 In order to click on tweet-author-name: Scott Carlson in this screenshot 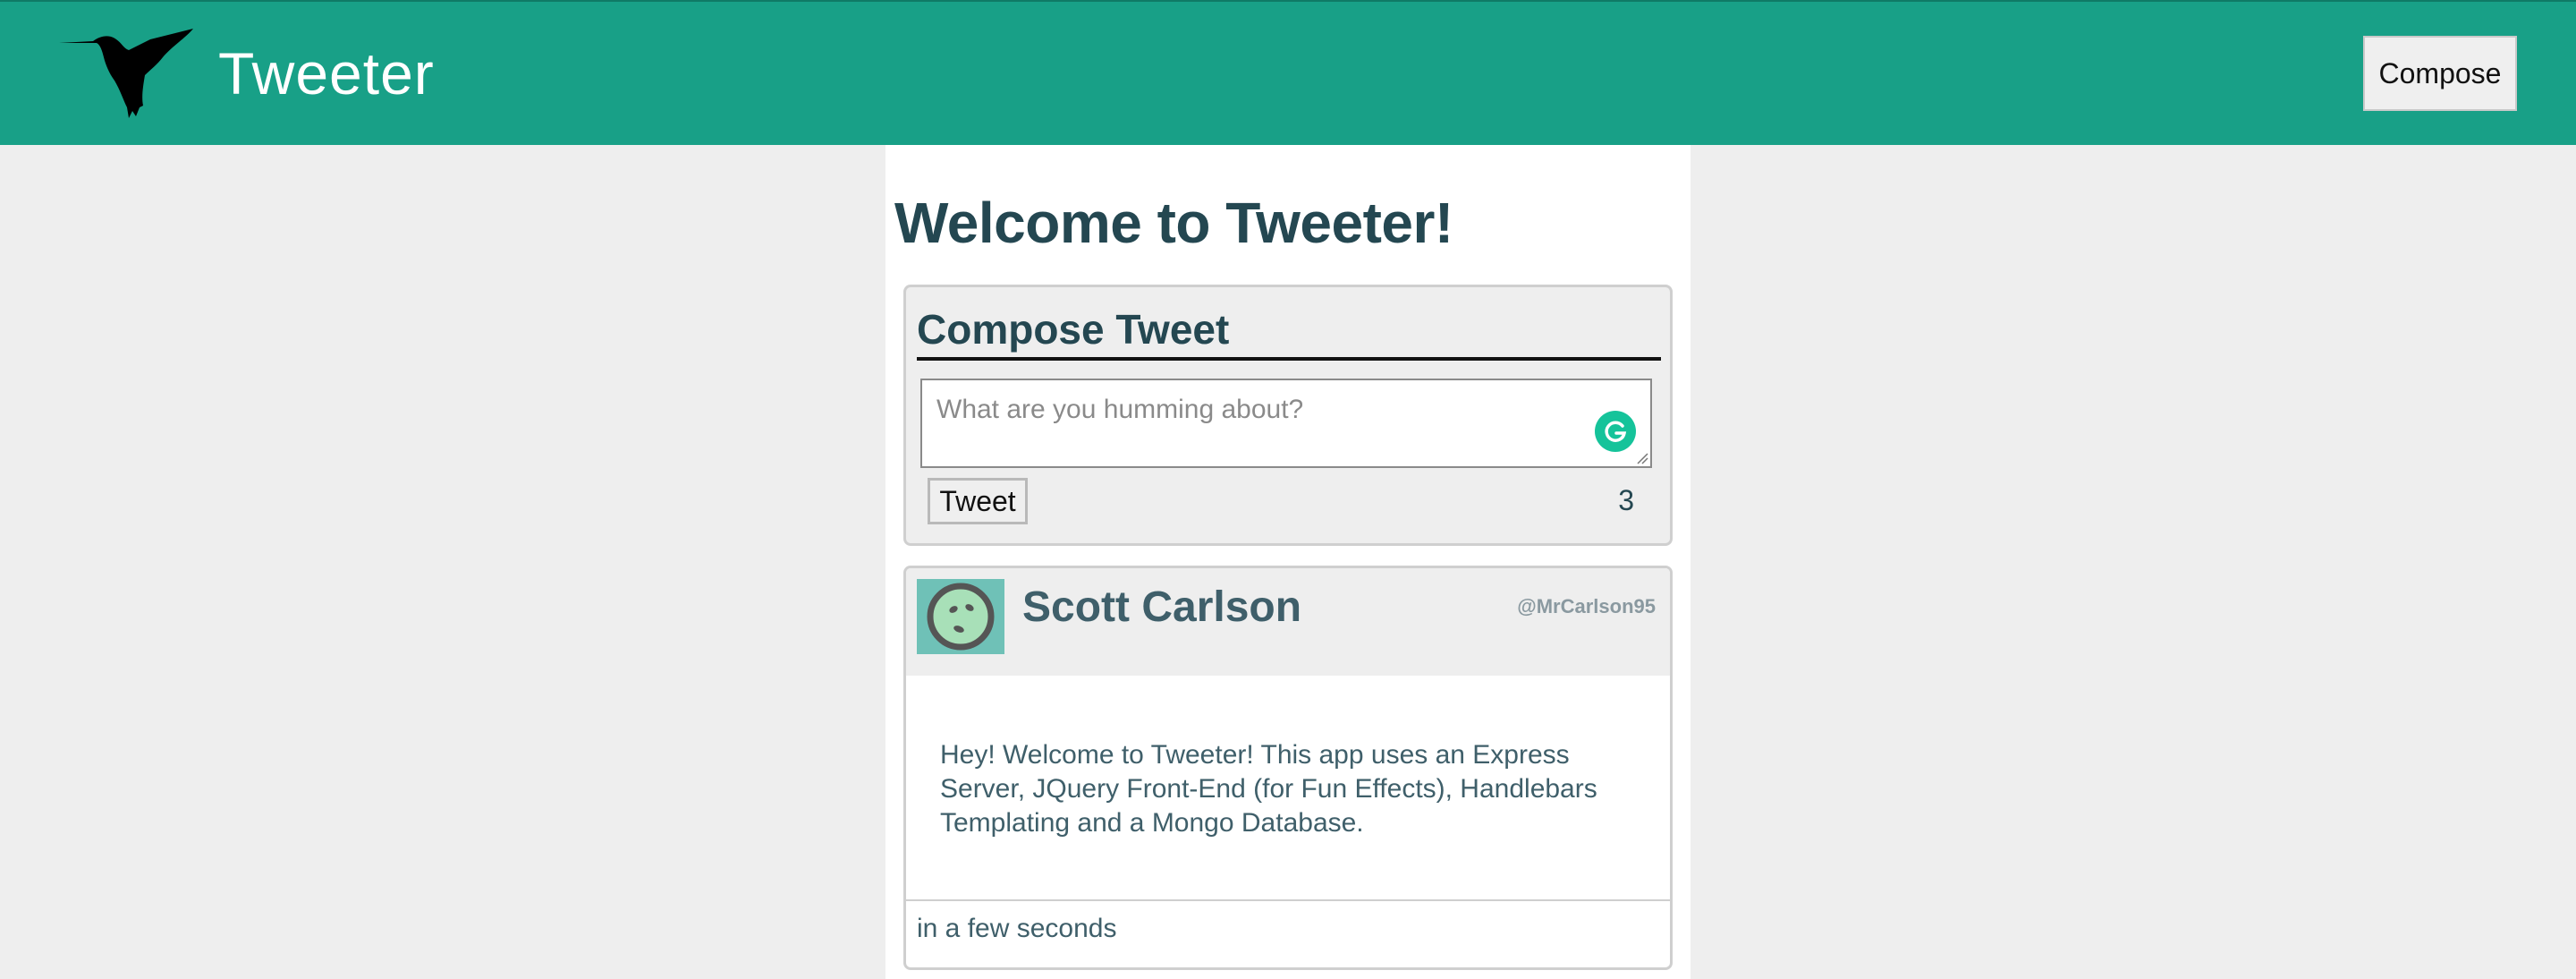, I will do `click(1162, 607)`.